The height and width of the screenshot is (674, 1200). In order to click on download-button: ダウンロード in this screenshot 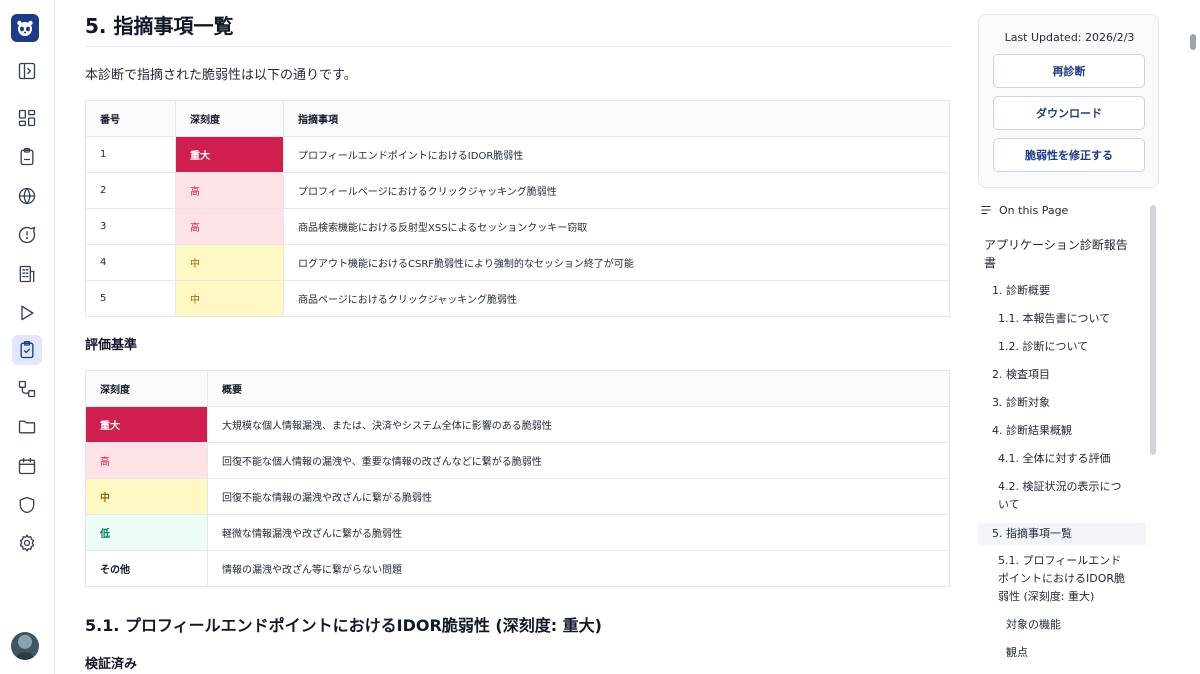, I will do `click(1069, 113)`.